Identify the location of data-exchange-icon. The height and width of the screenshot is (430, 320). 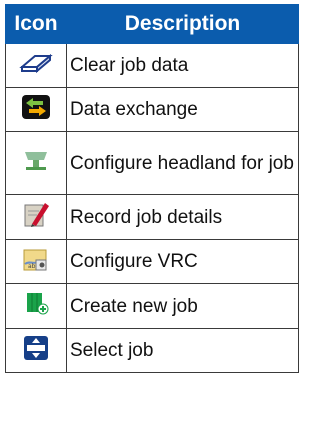
(36, 110).